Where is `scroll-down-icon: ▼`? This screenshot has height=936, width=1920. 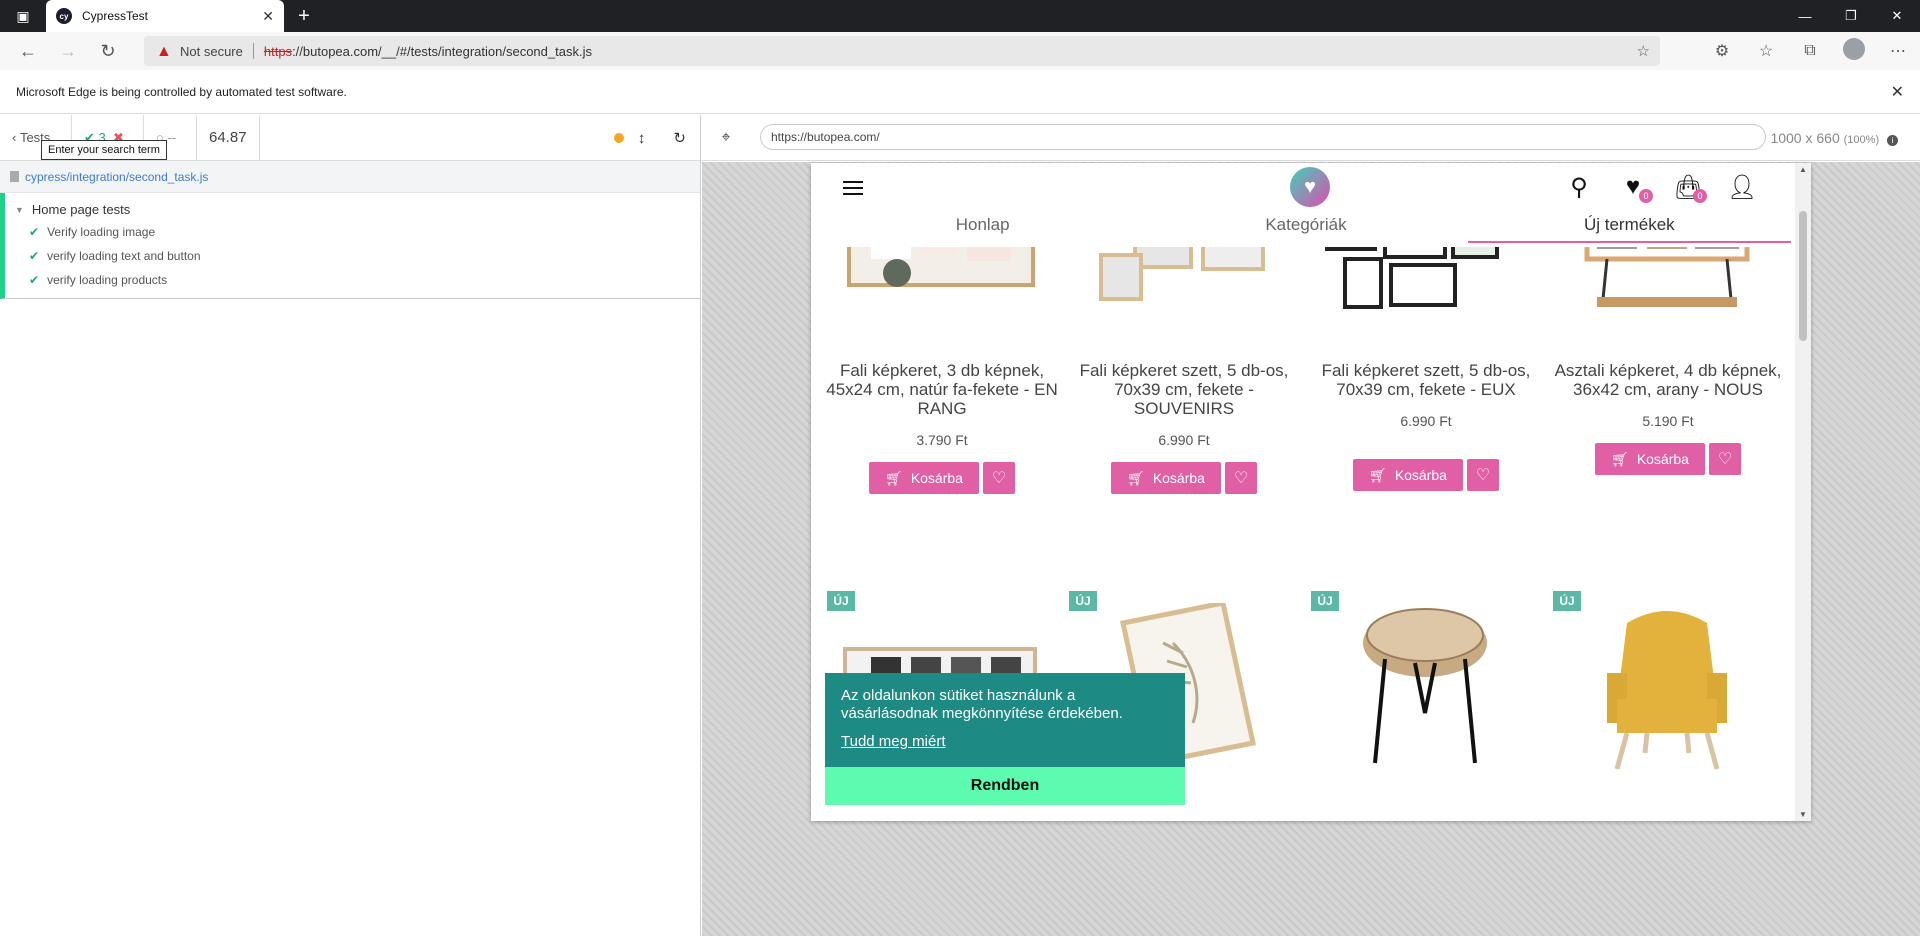
scroll-down-icon: ▼ is located at coordinates (1803, 814).